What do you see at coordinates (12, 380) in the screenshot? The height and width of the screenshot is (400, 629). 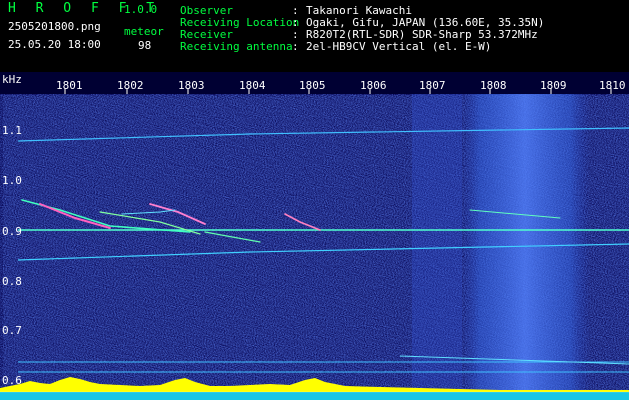 I see `y-tick-label: 0.6` at bounding box center [12, 380].